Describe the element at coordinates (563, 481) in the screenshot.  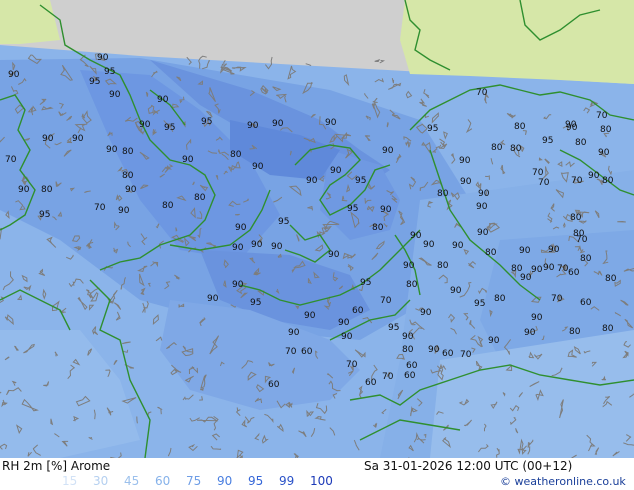
I see `site-credit: © weatheronline.co.uk` at that location.